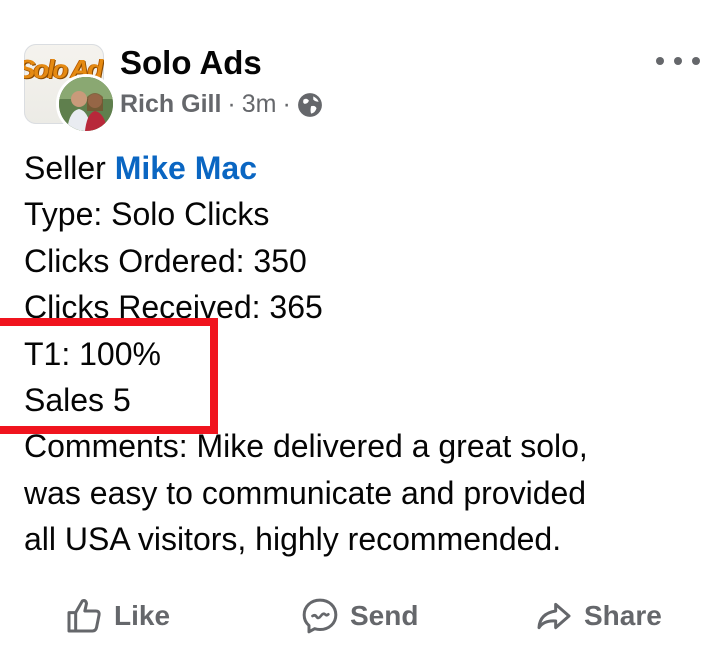  Describe the element at coordinates (384, 615) in the screenshot. I see `send-label: Send` at that location.